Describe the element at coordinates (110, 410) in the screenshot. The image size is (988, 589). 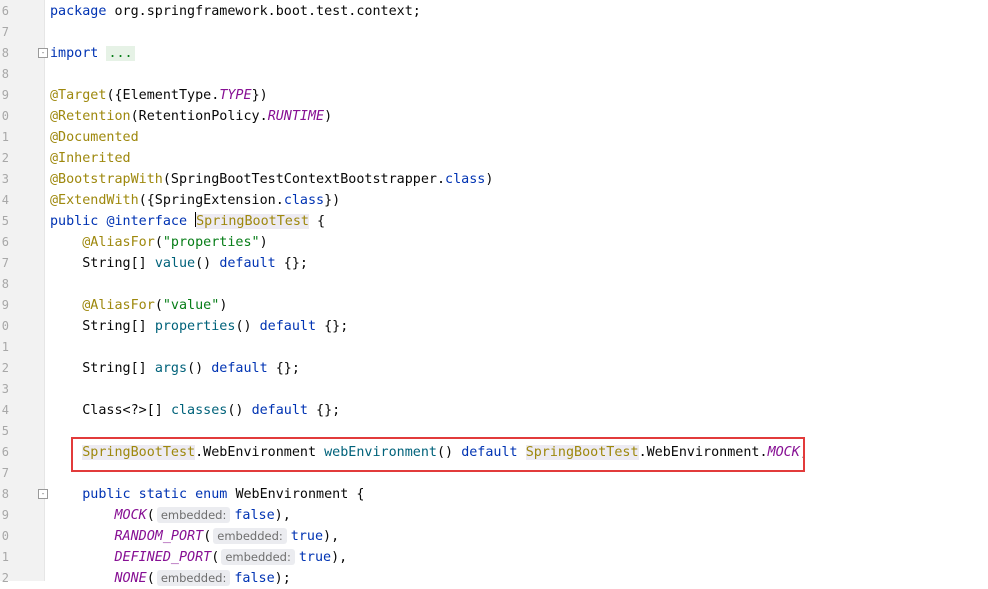
I see `code-token: Class<?>[]` at that location.